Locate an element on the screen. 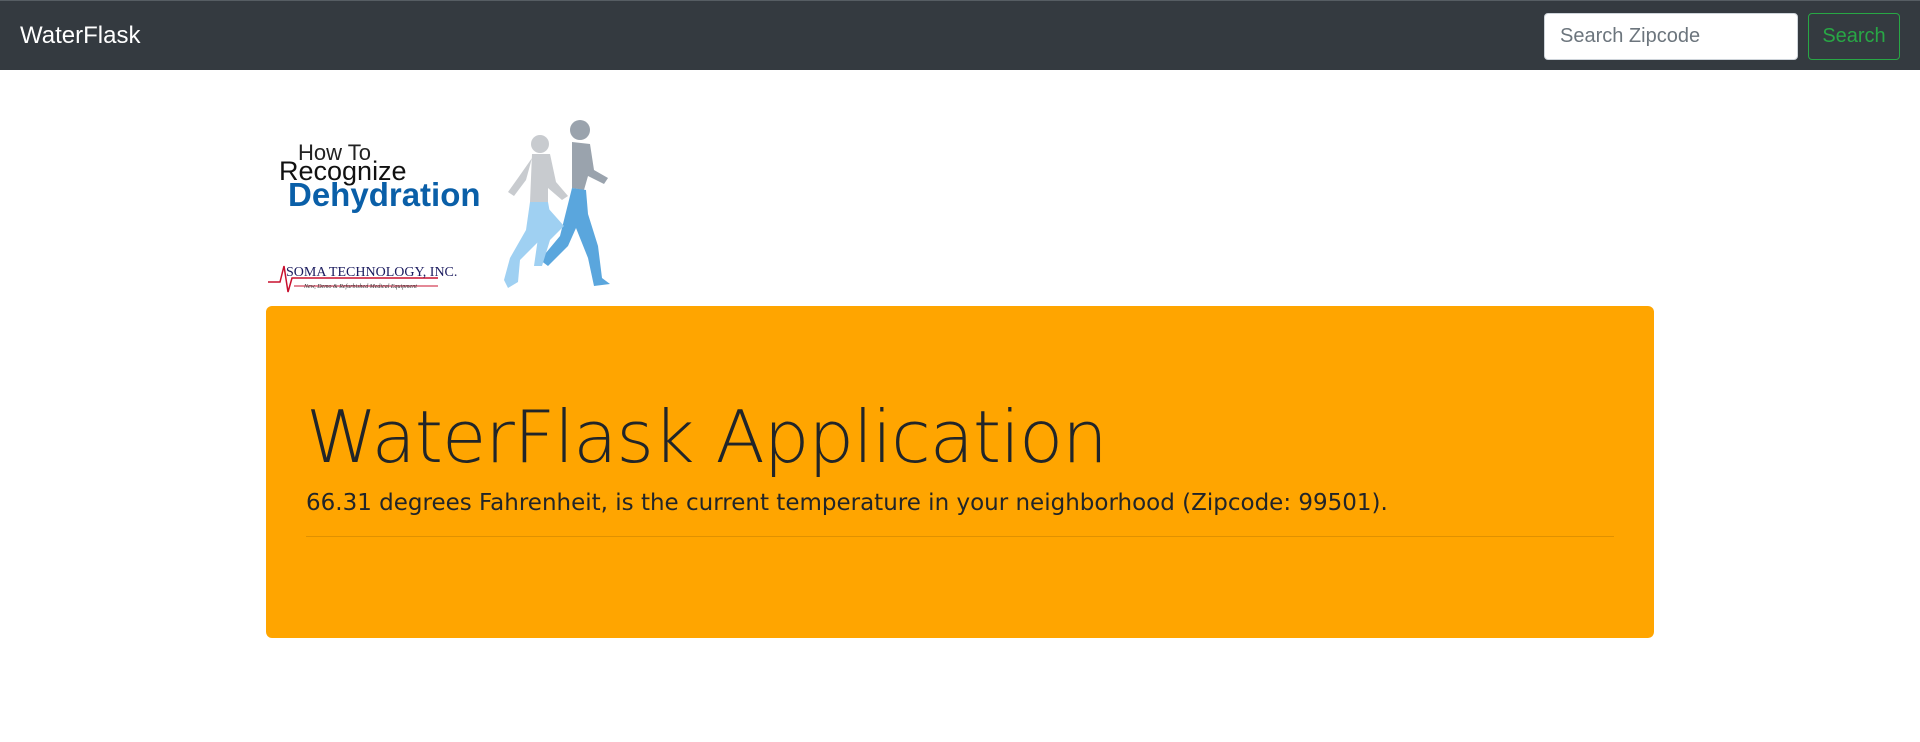  runners-icon is located at coordinates (557, 204).